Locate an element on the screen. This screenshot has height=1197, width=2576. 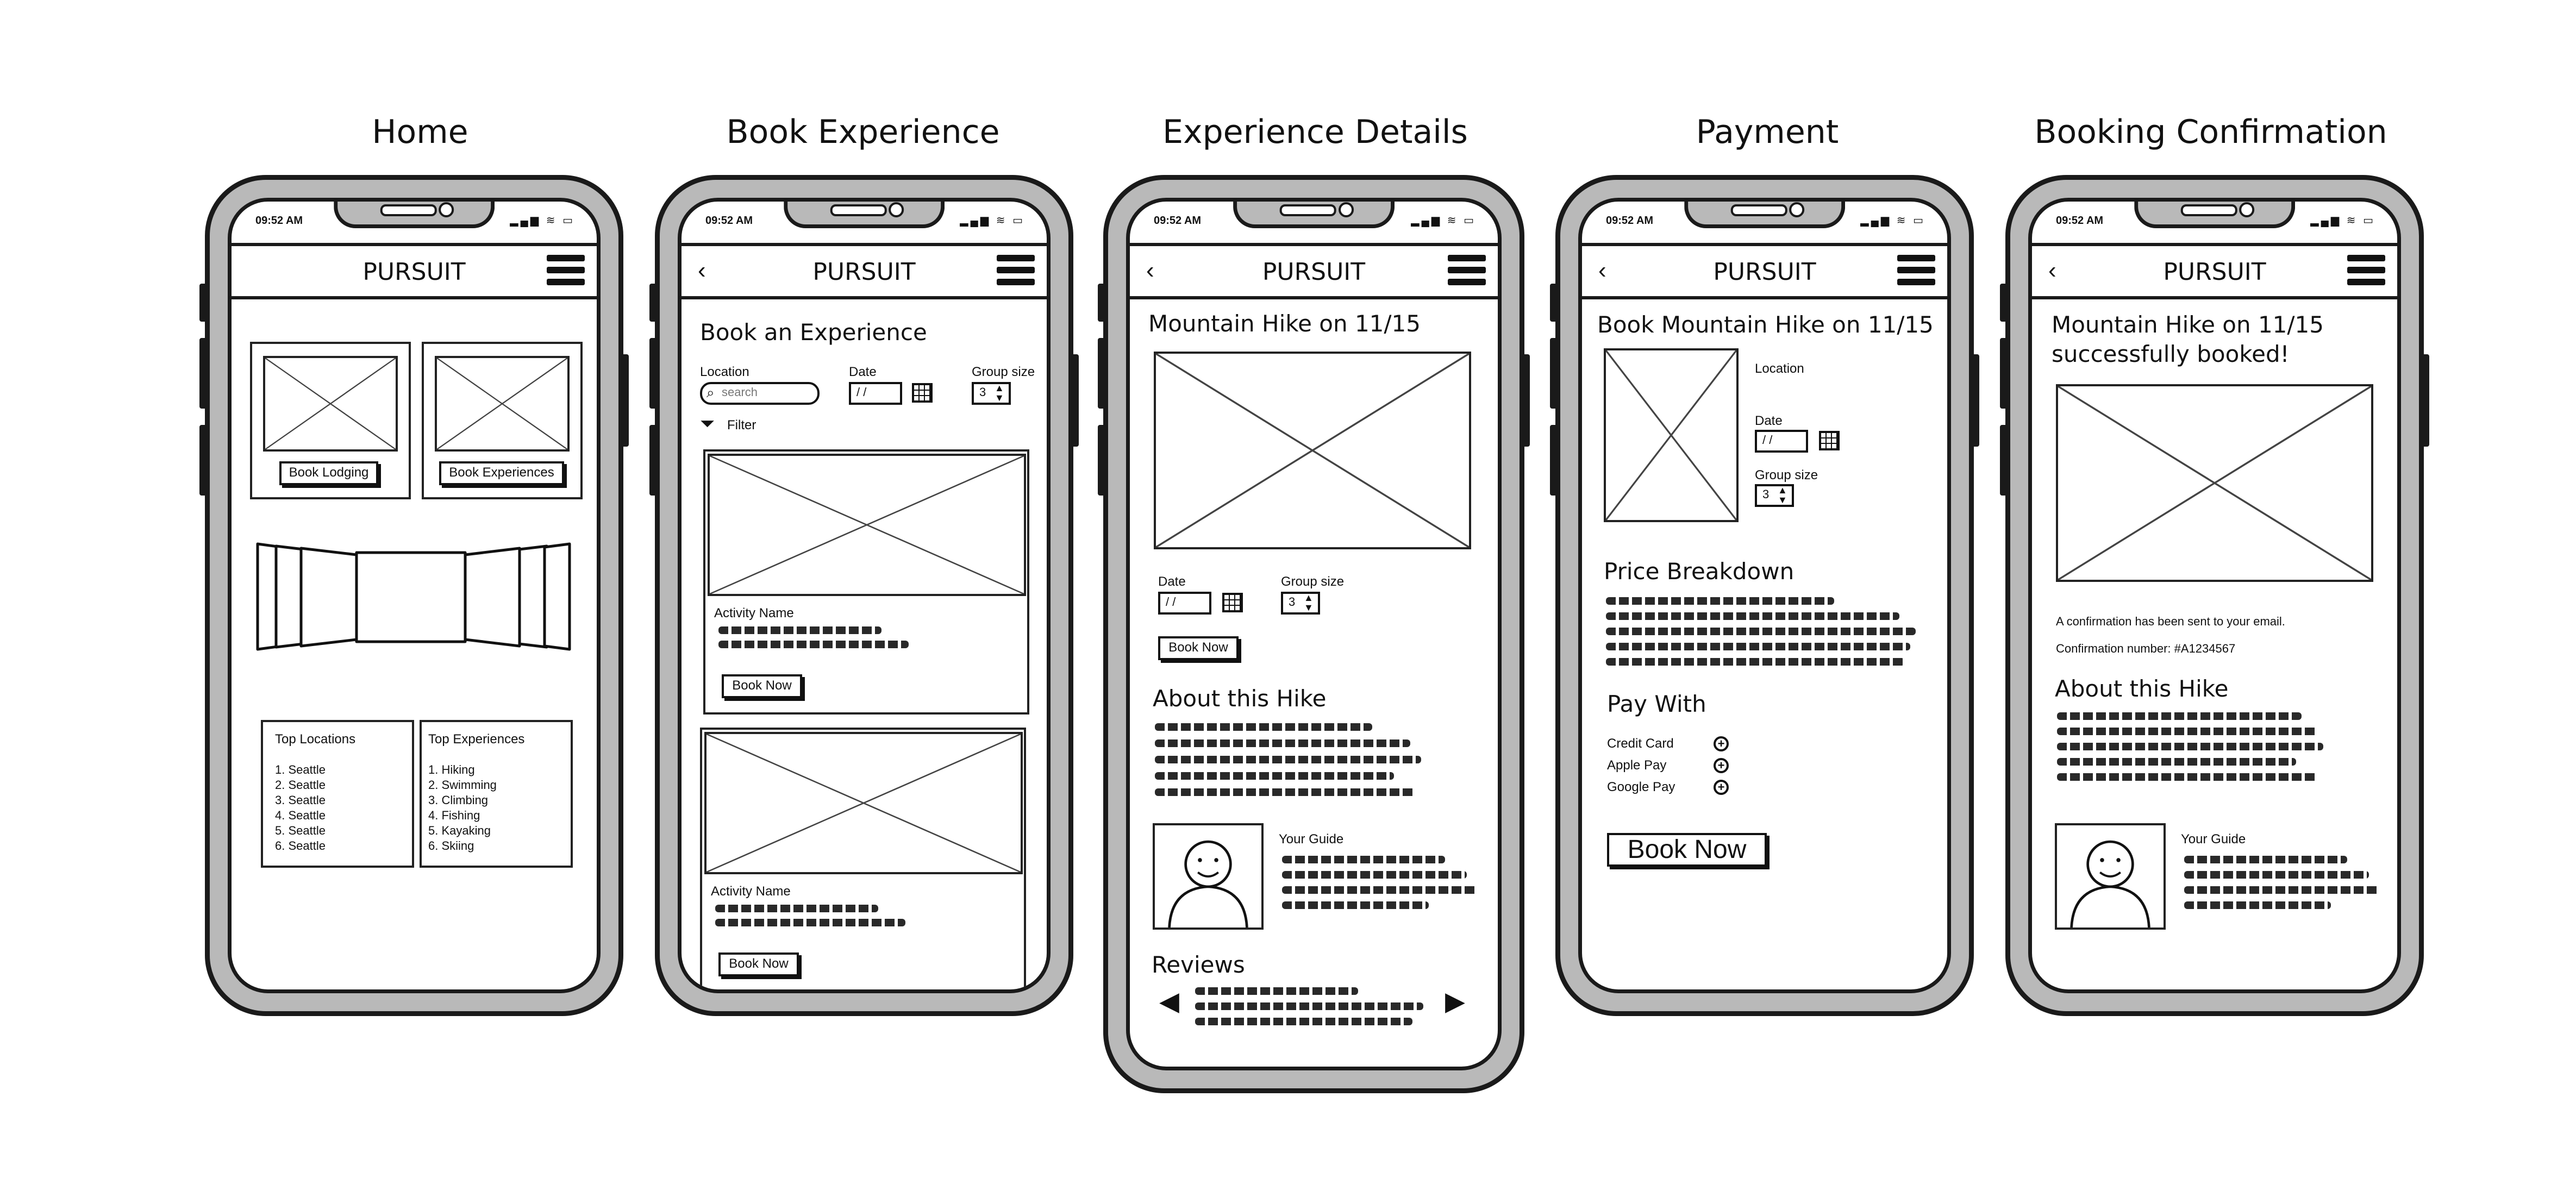
add-google-pay-icon: + is located at coordinates (1721, 788).